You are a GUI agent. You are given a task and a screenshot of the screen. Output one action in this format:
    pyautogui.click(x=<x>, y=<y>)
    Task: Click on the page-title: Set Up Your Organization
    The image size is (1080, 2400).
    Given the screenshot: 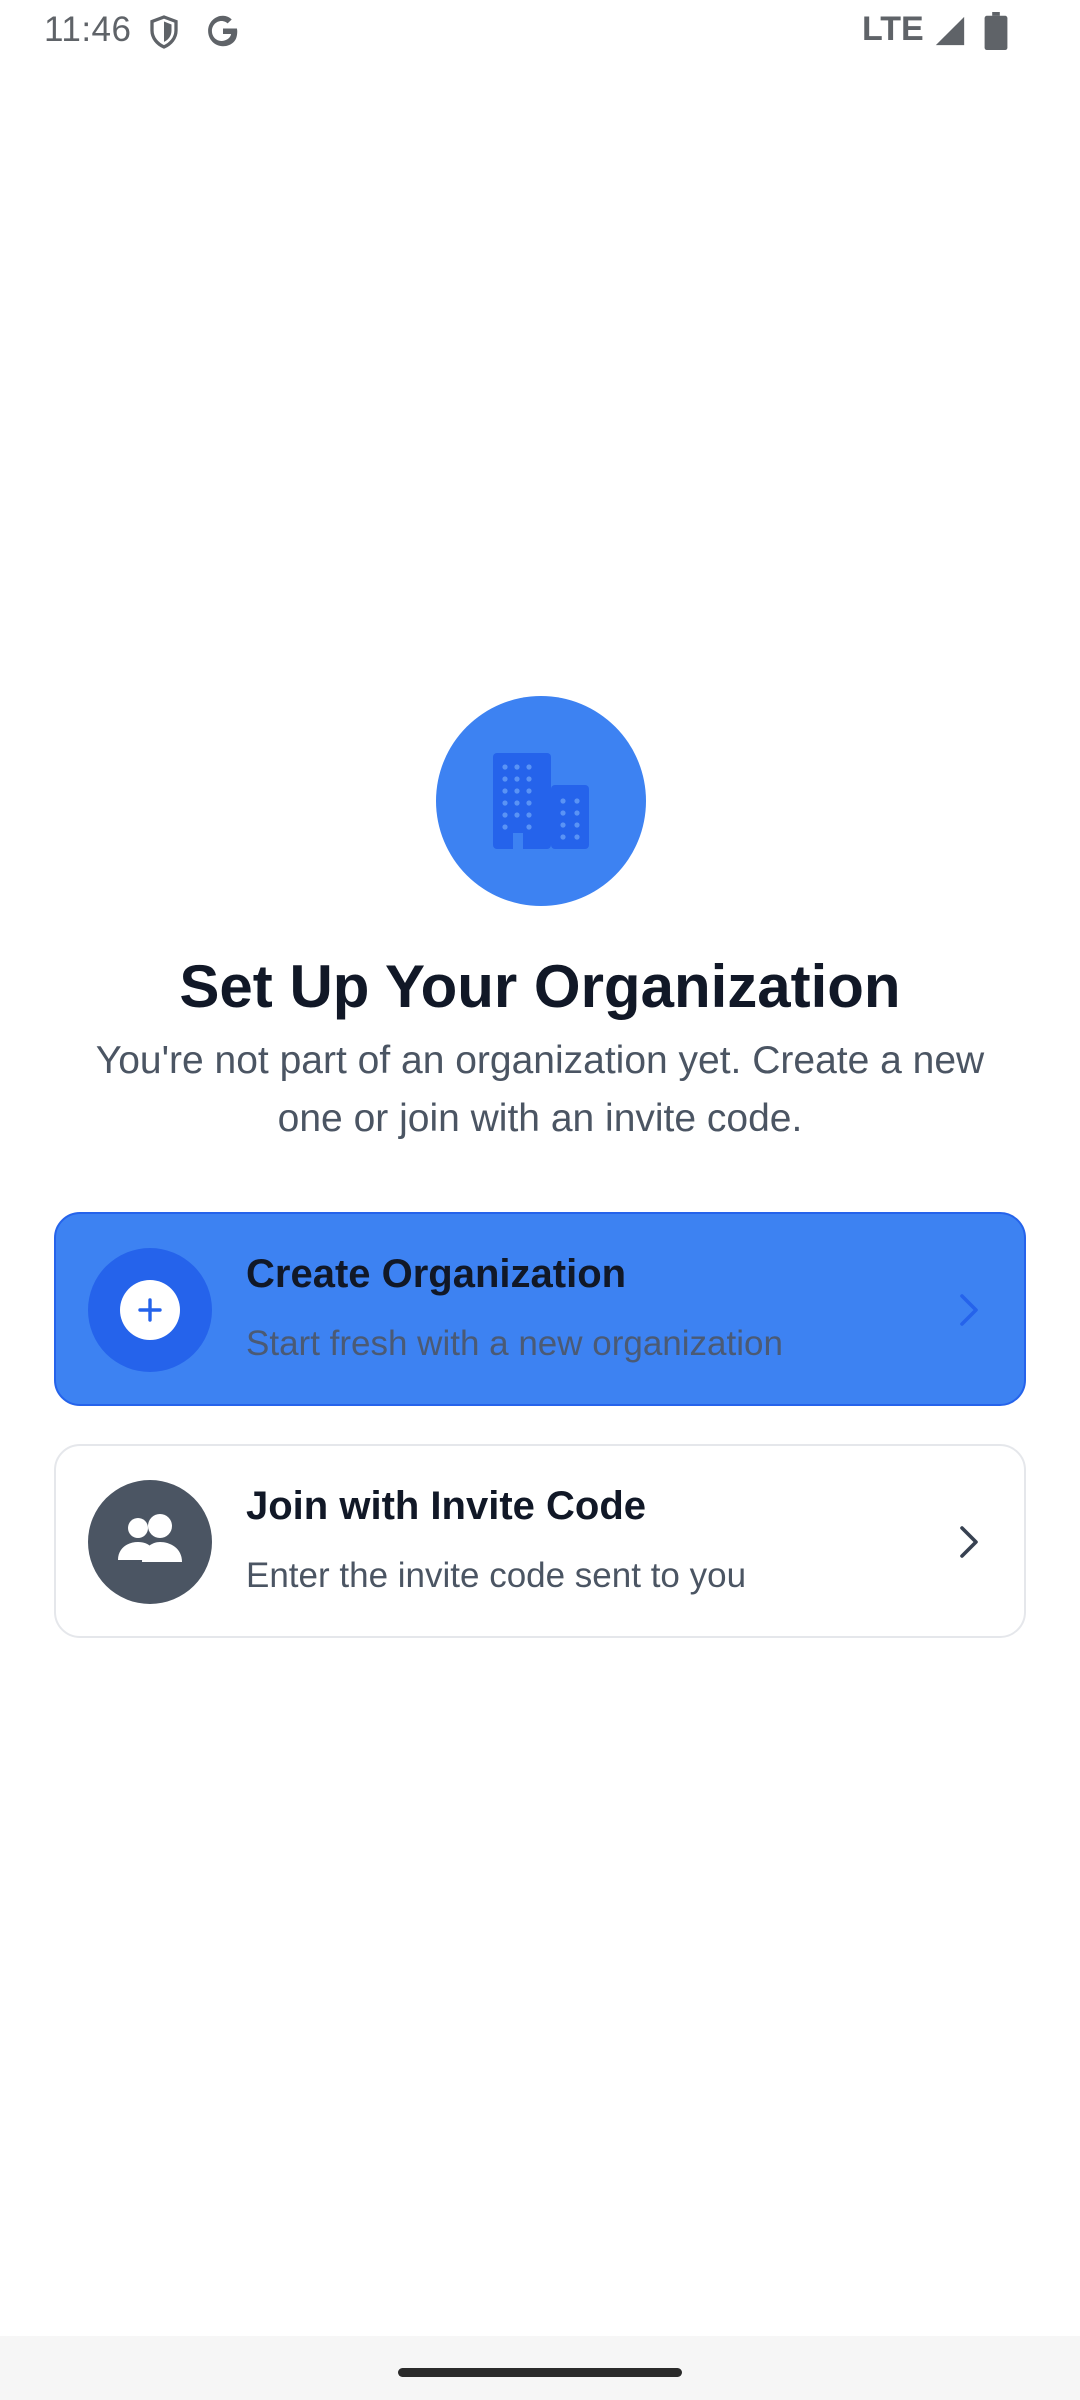 What is the action you would take?
    pyautogui.click(x=540, y=986)
    